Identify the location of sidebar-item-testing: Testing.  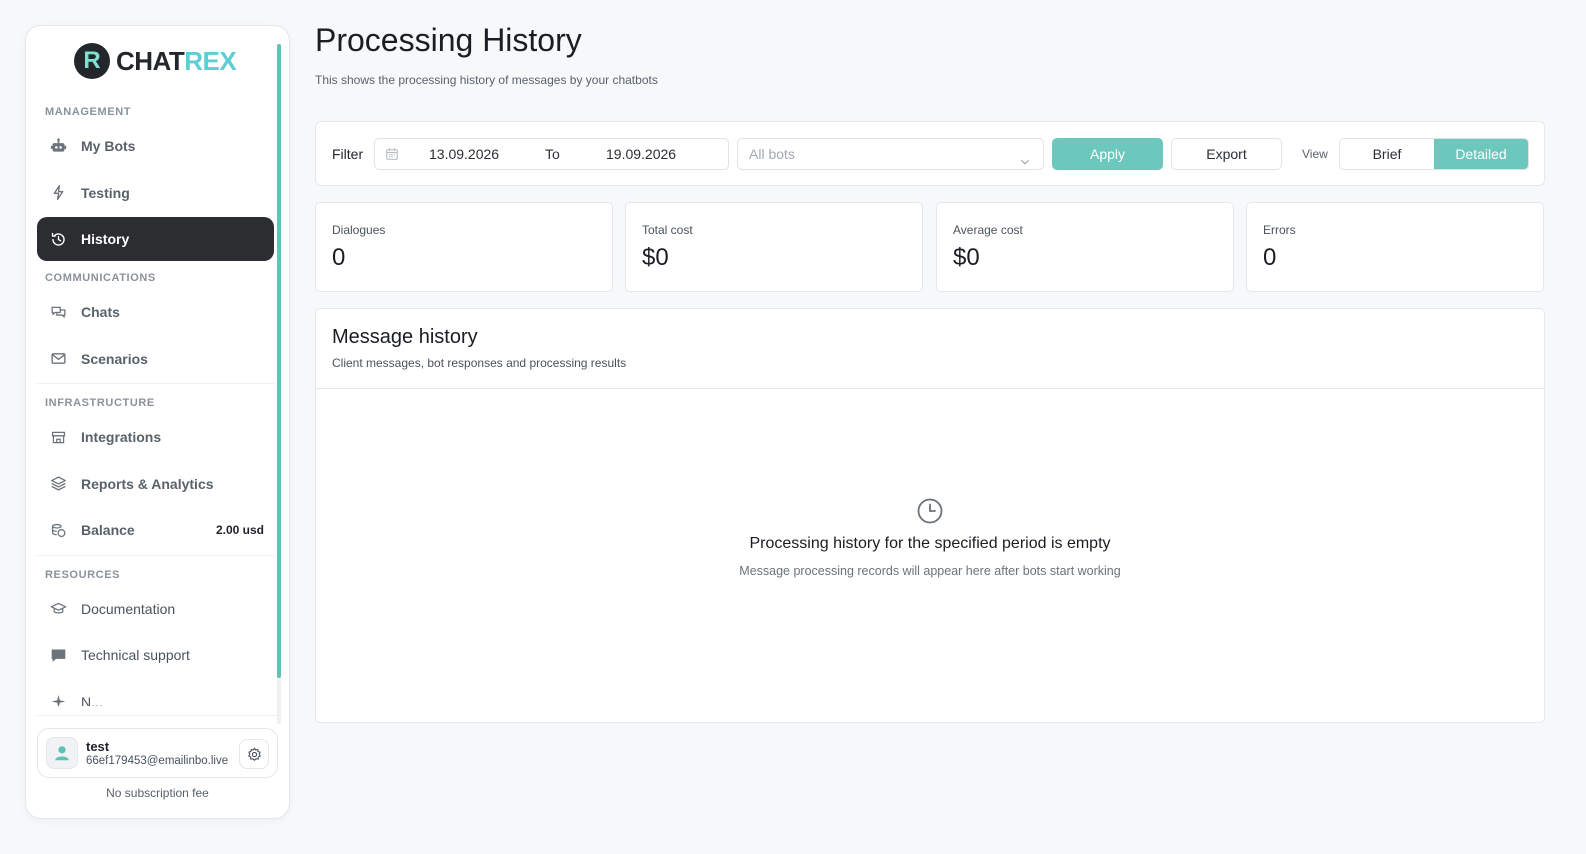
(155, 193).